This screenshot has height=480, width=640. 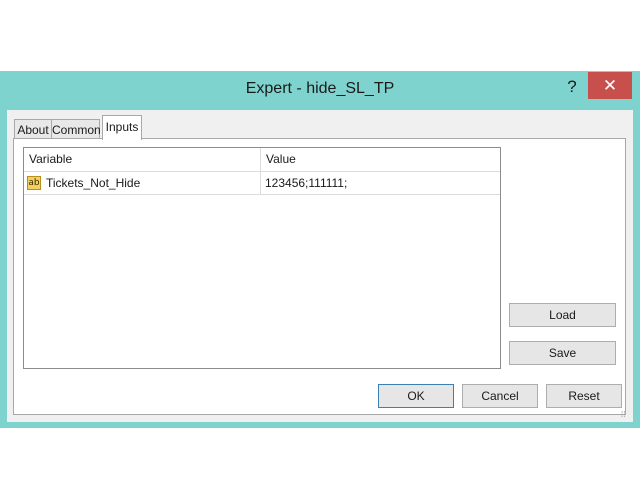 What do you see at coordinates (380, 159) in the screenshot?
I see `column-header-value: Value` at bounding box center [380, 159].